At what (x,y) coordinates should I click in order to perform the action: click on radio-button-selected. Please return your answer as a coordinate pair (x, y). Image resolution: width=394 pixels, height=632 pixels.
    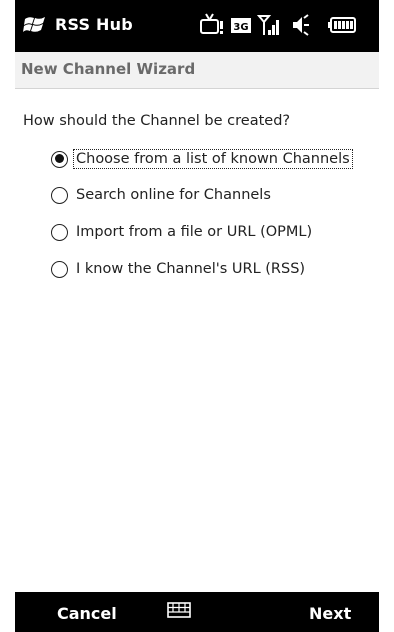
    Looking at the image, I should click on (59, 159).